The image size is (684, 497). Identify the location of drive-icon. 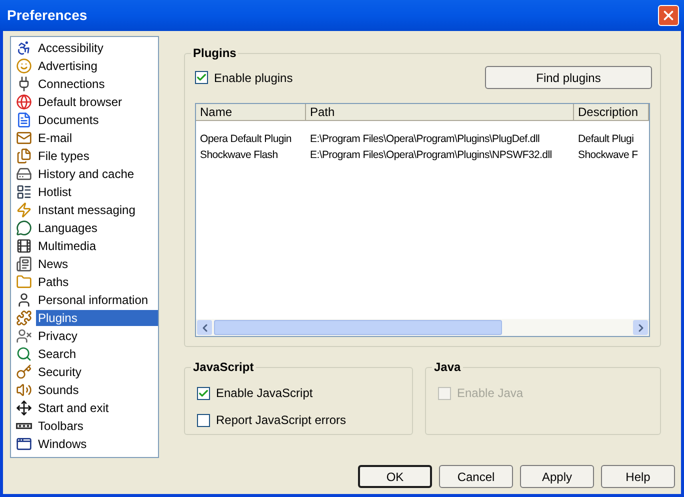
(24, 174).